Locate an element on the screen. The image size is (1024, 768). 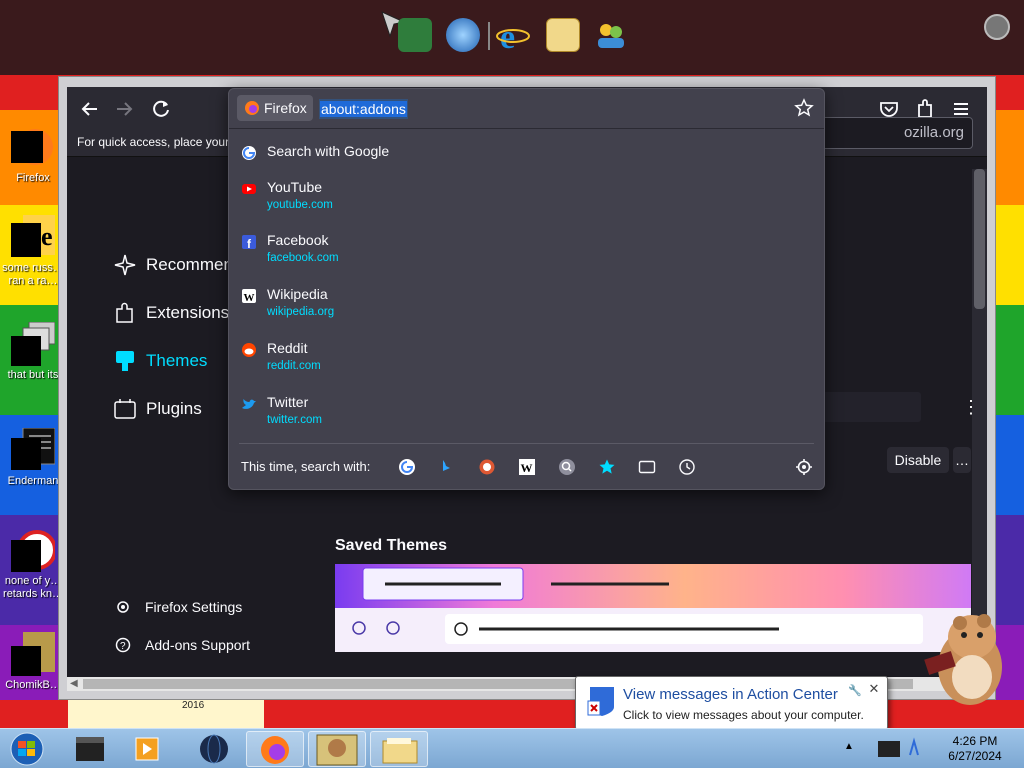
scroll-left-icon: ◀ is located at coordinates (74, 683).